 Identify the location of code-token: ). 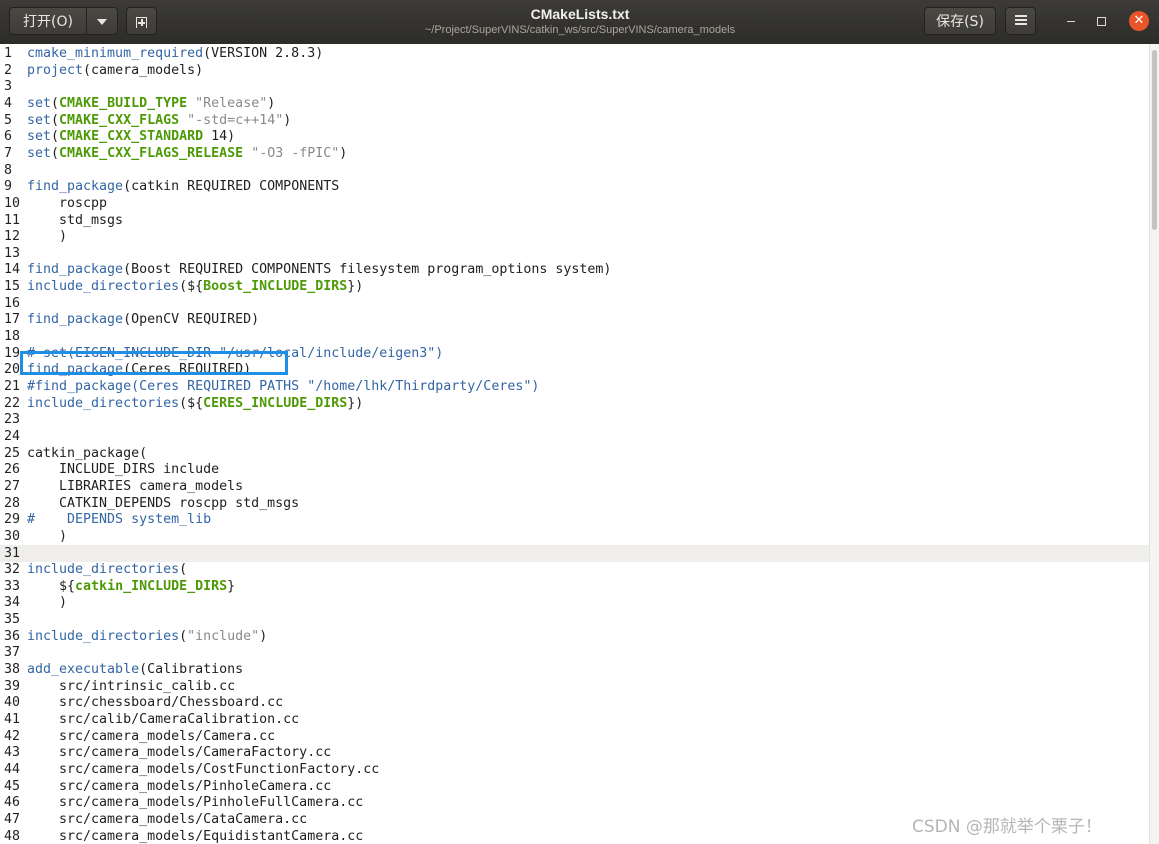
(47, 603).